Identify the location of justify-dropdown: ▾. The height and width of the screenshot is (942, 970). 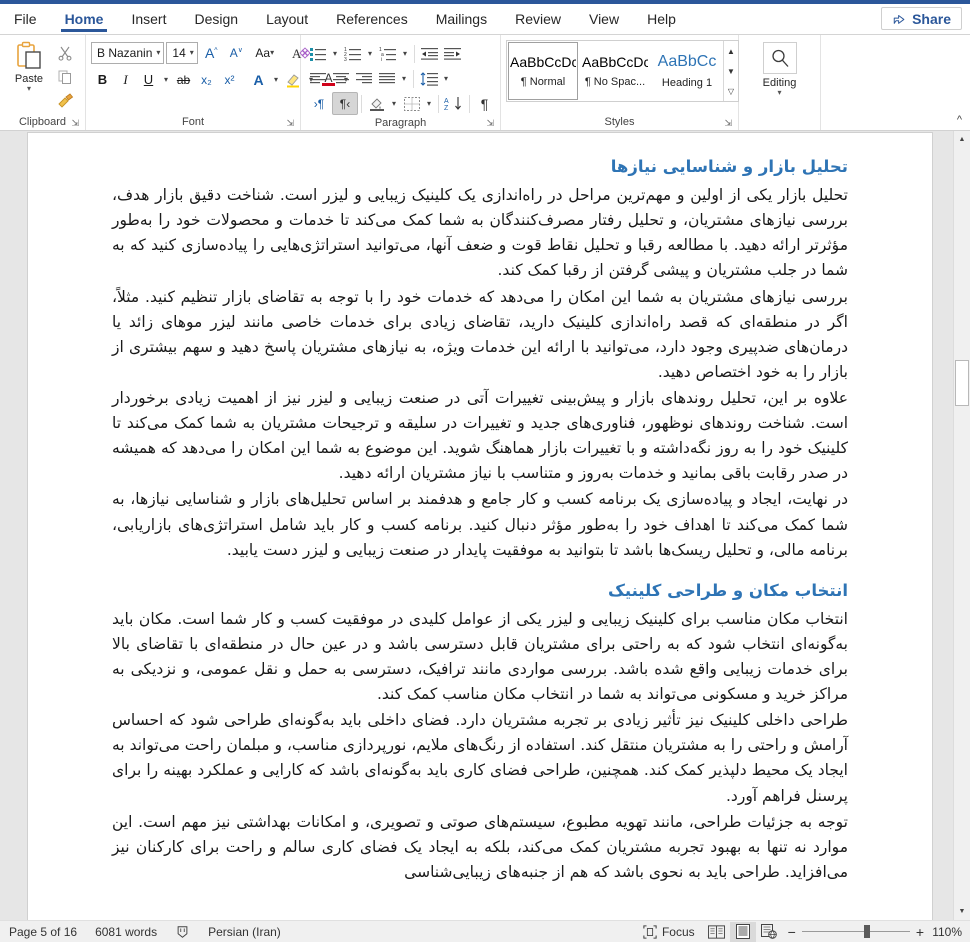
(404, 78).